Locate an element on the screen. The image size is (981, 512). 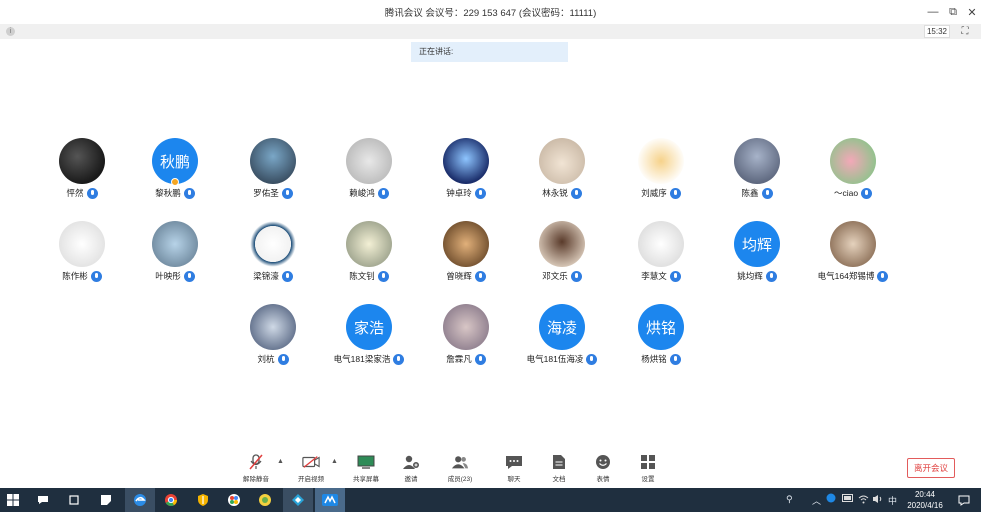
participant-tile: 烘铭 杨烘铭 is located at coordinates (661, 335).